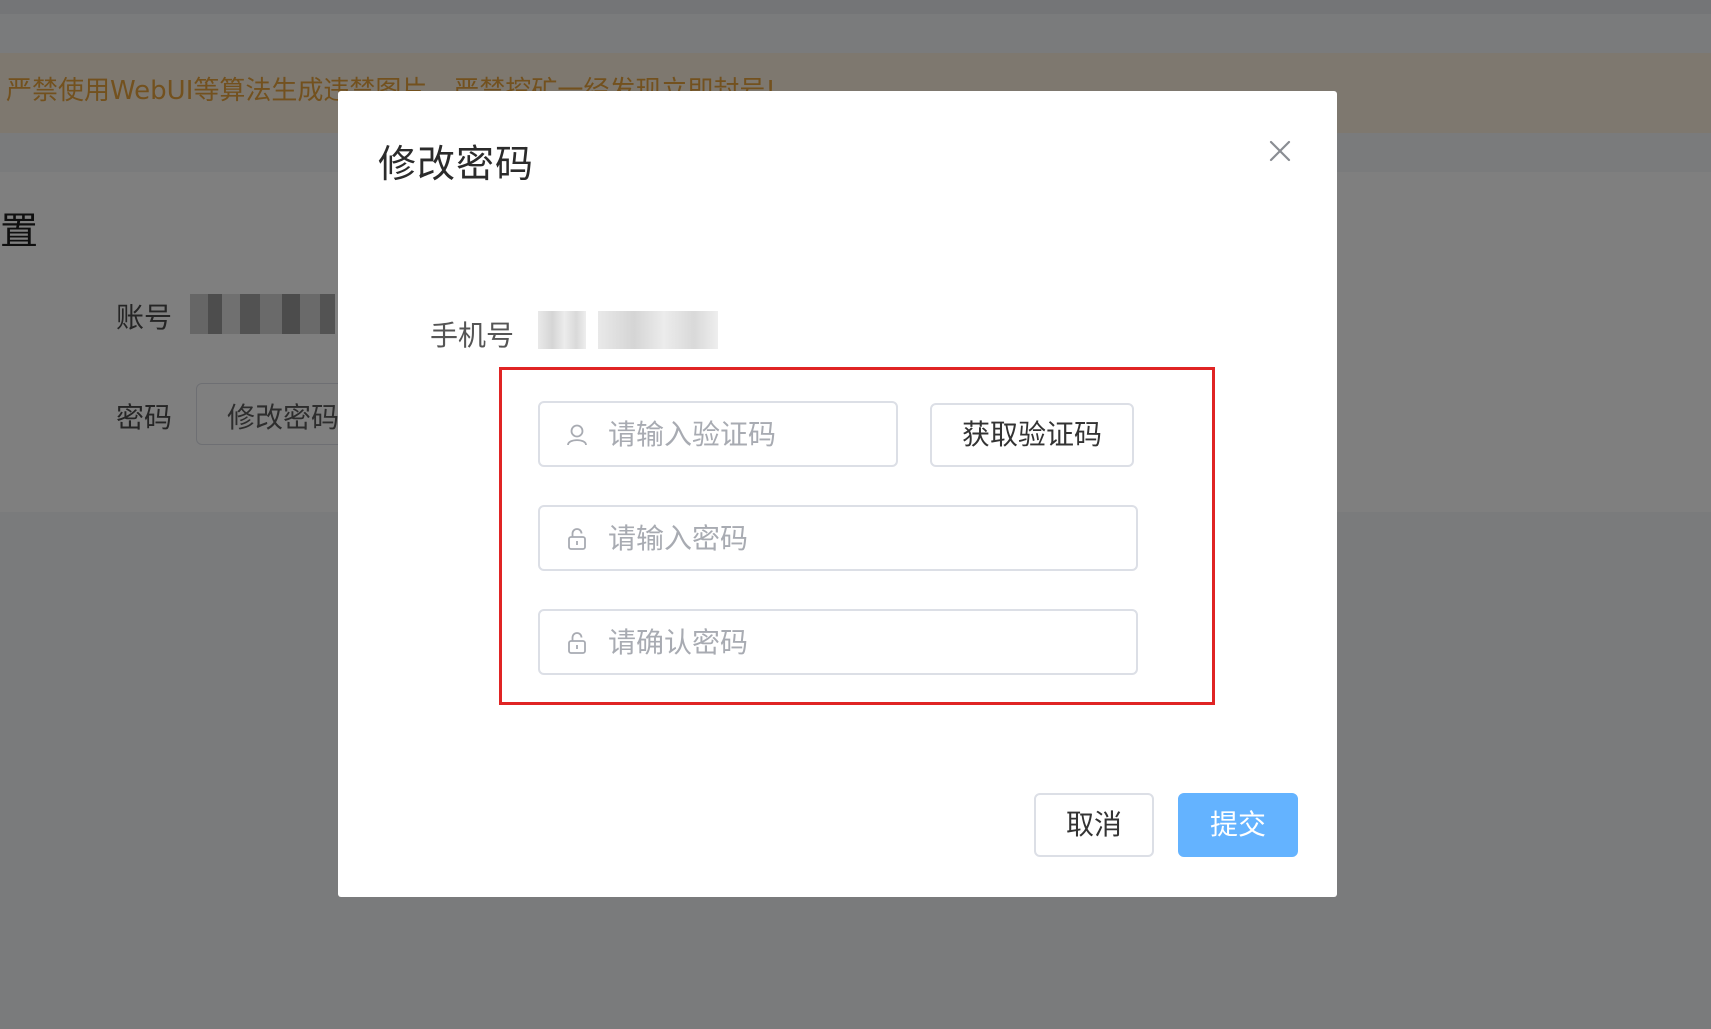  I want to click on submit-button: 提交, so click(1238, 825).